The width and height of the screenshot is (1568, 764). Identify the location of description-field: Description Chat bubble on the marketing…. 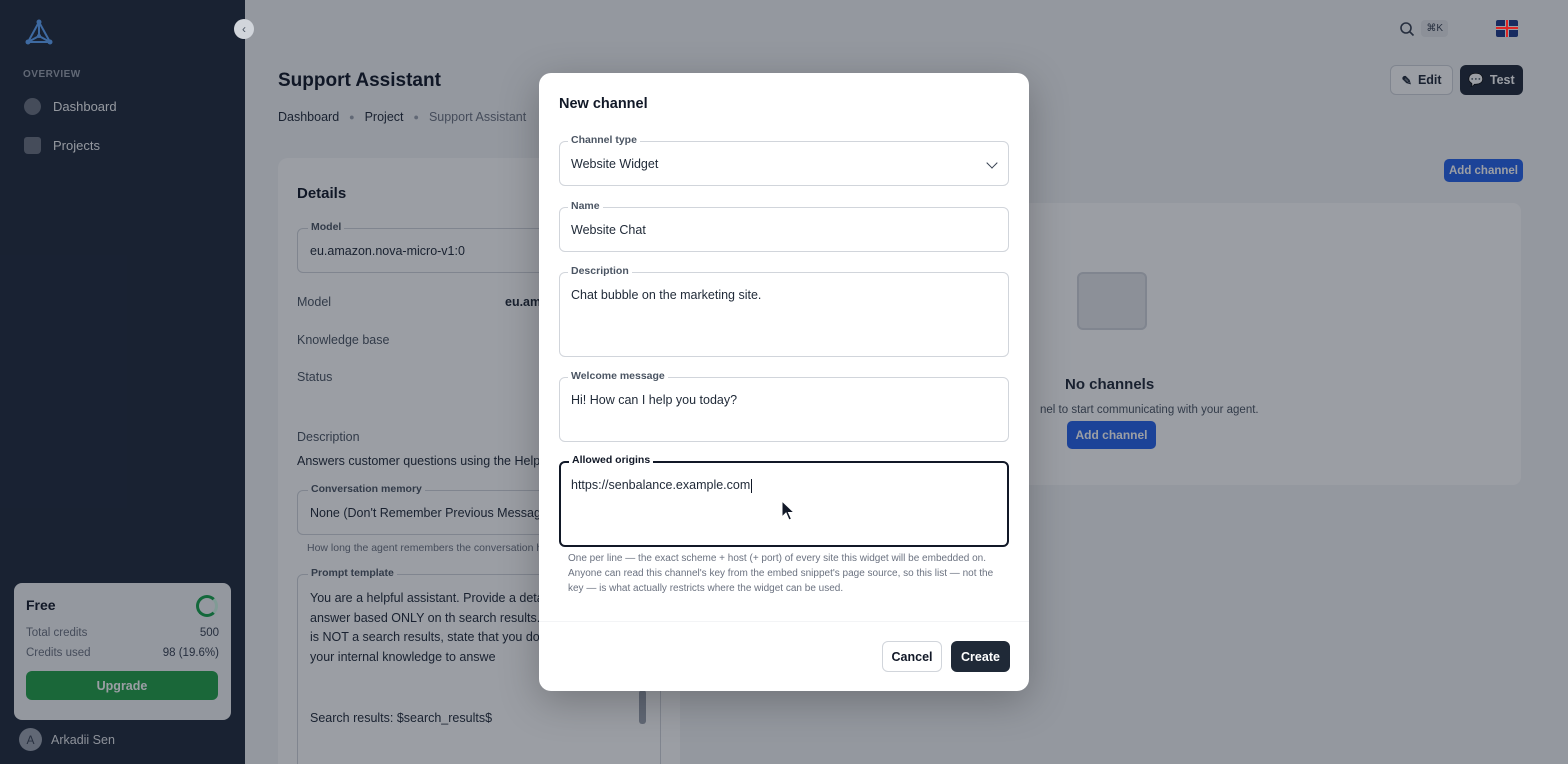
(784, 311).